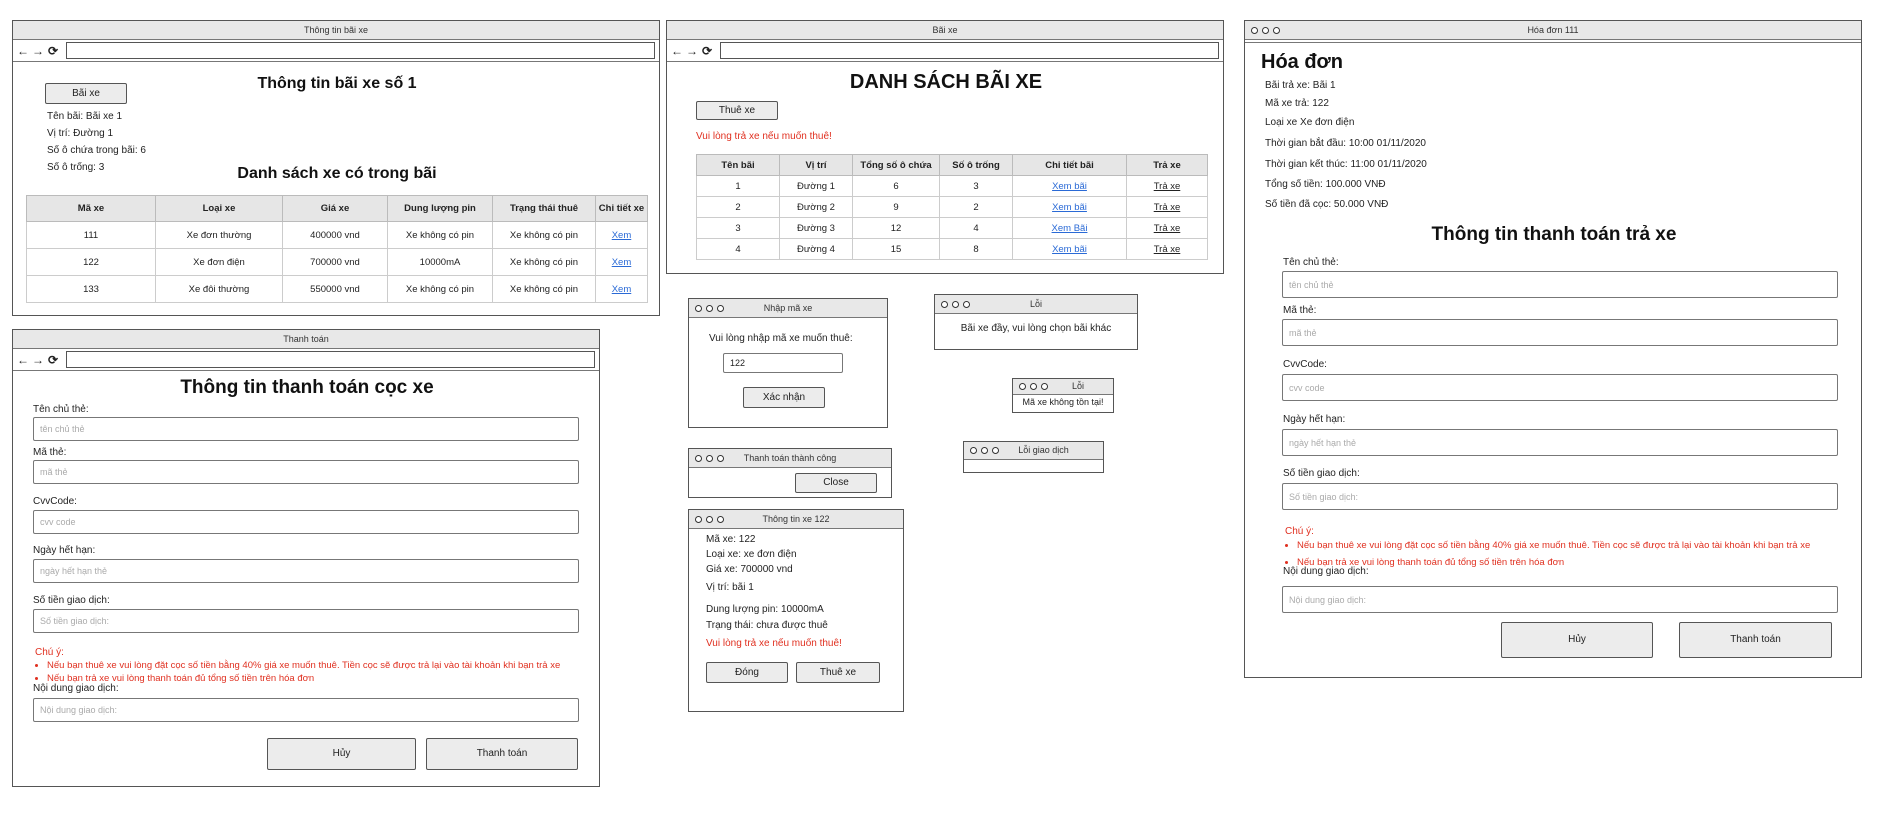  What do you see at coordinates (1300, 85) in the screenshot?
I see `invoice-parking: Bãi trả xe: Bãi 1` at bounding box center [1300, 85].